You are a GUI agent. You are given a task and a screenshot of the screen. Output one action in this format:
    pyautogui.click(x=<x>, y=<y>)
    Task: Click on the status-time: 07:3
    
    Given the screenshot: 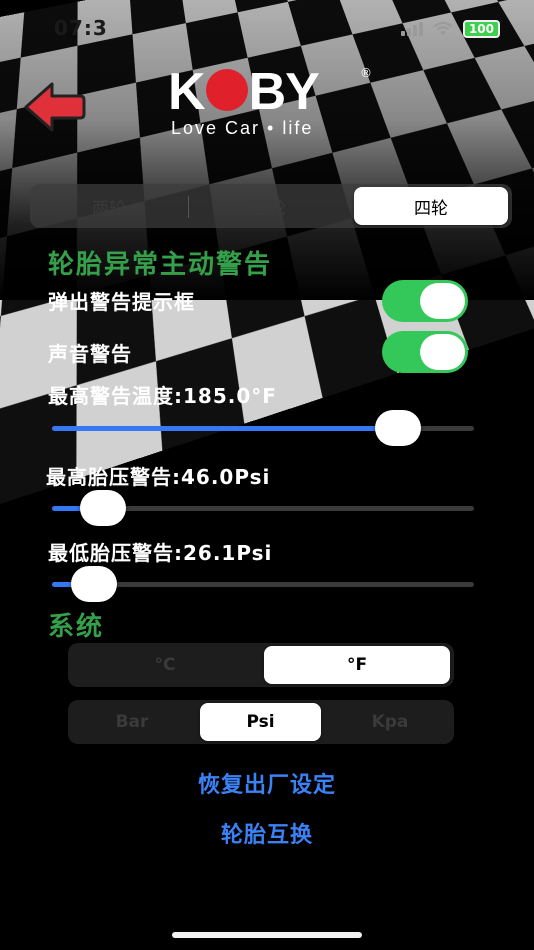 What is the action you would take?
    pyautogui.click(x=81, y=28)
    